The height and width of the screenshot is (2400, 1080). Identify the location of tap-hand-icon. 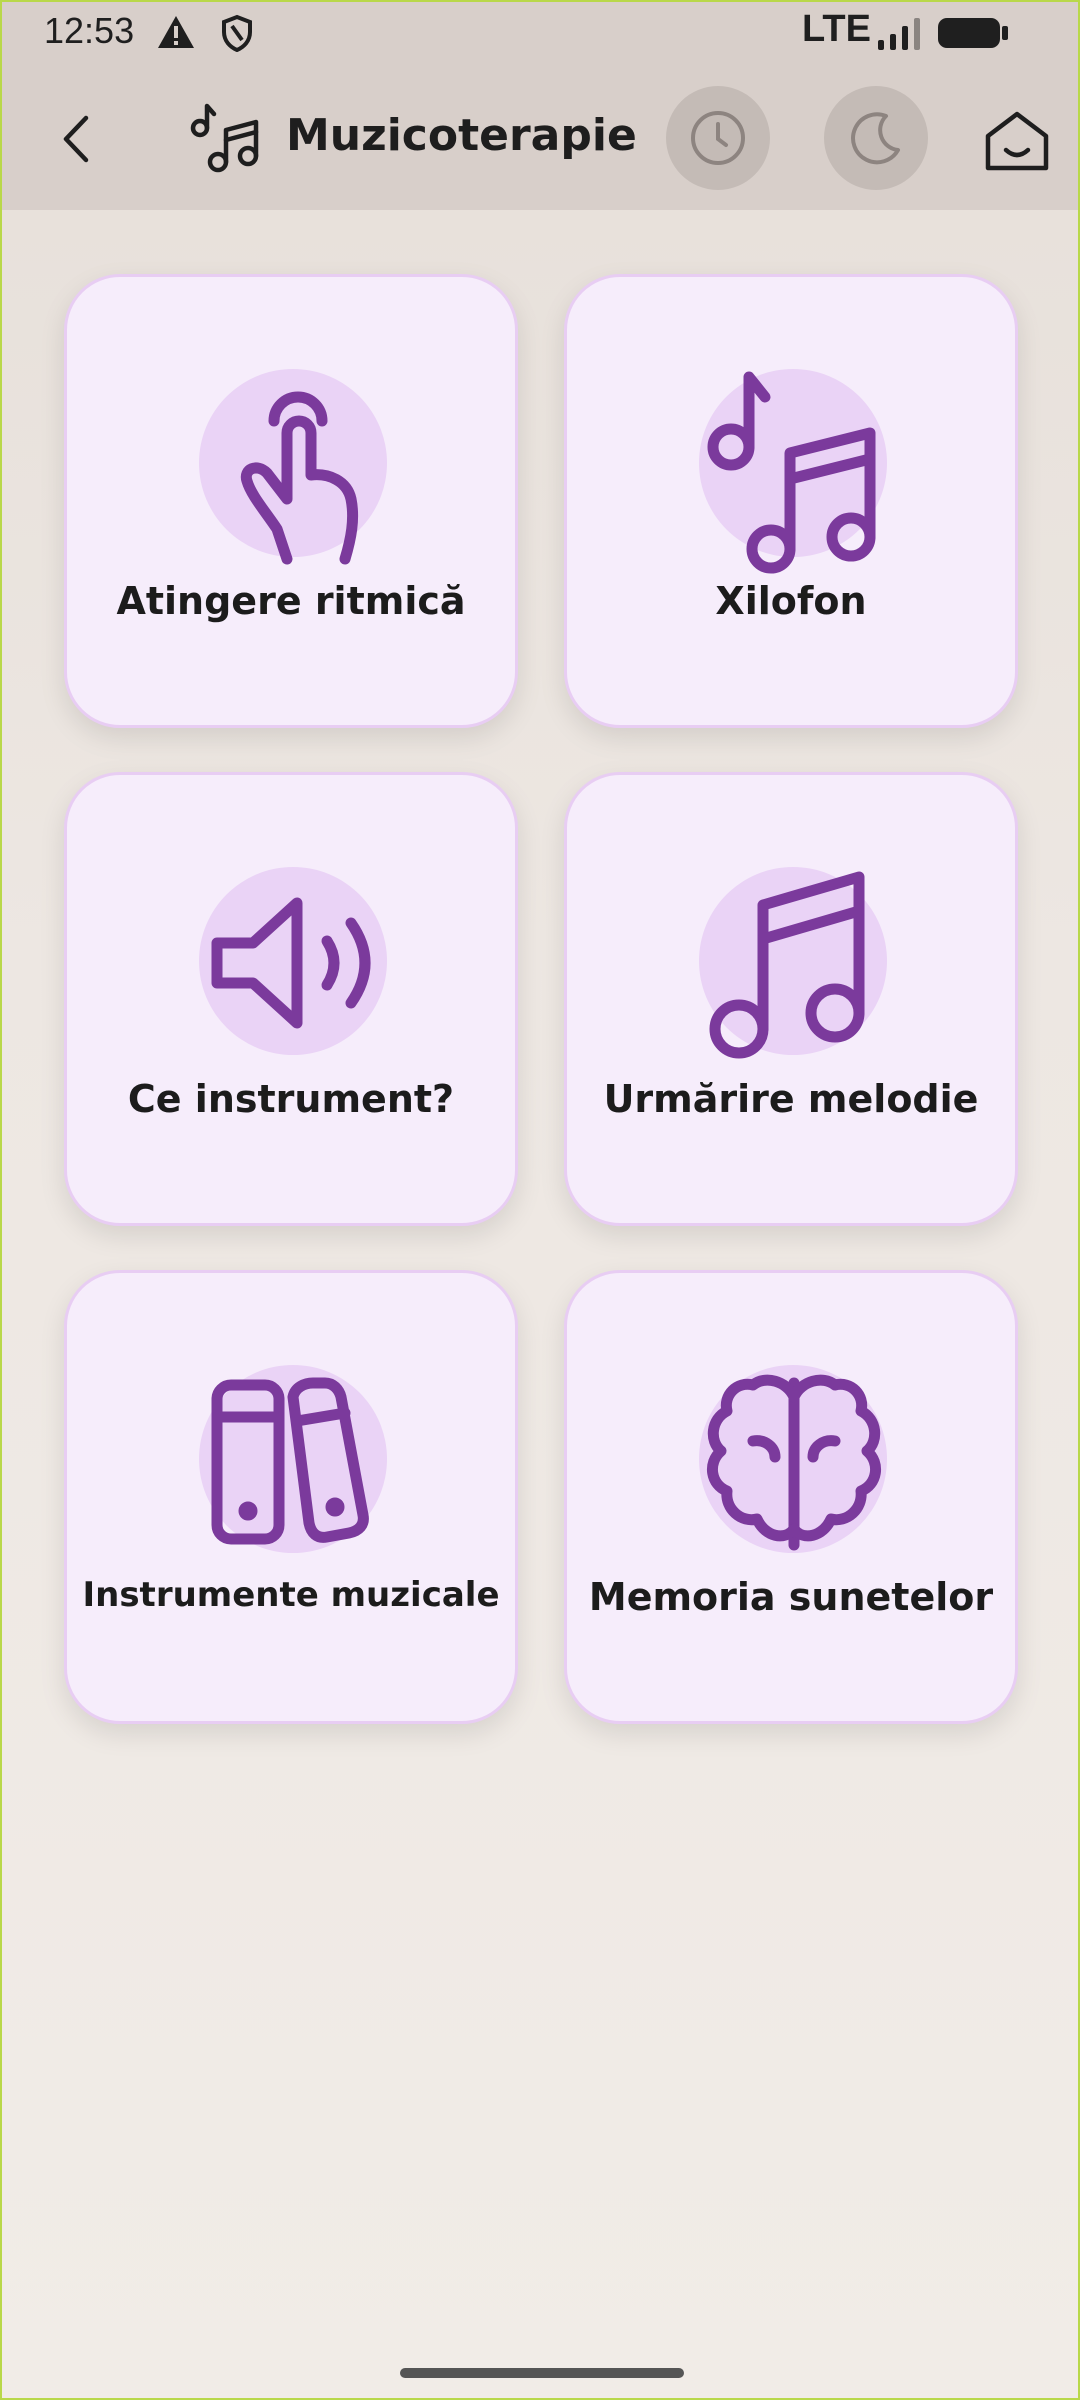
(299, 478).